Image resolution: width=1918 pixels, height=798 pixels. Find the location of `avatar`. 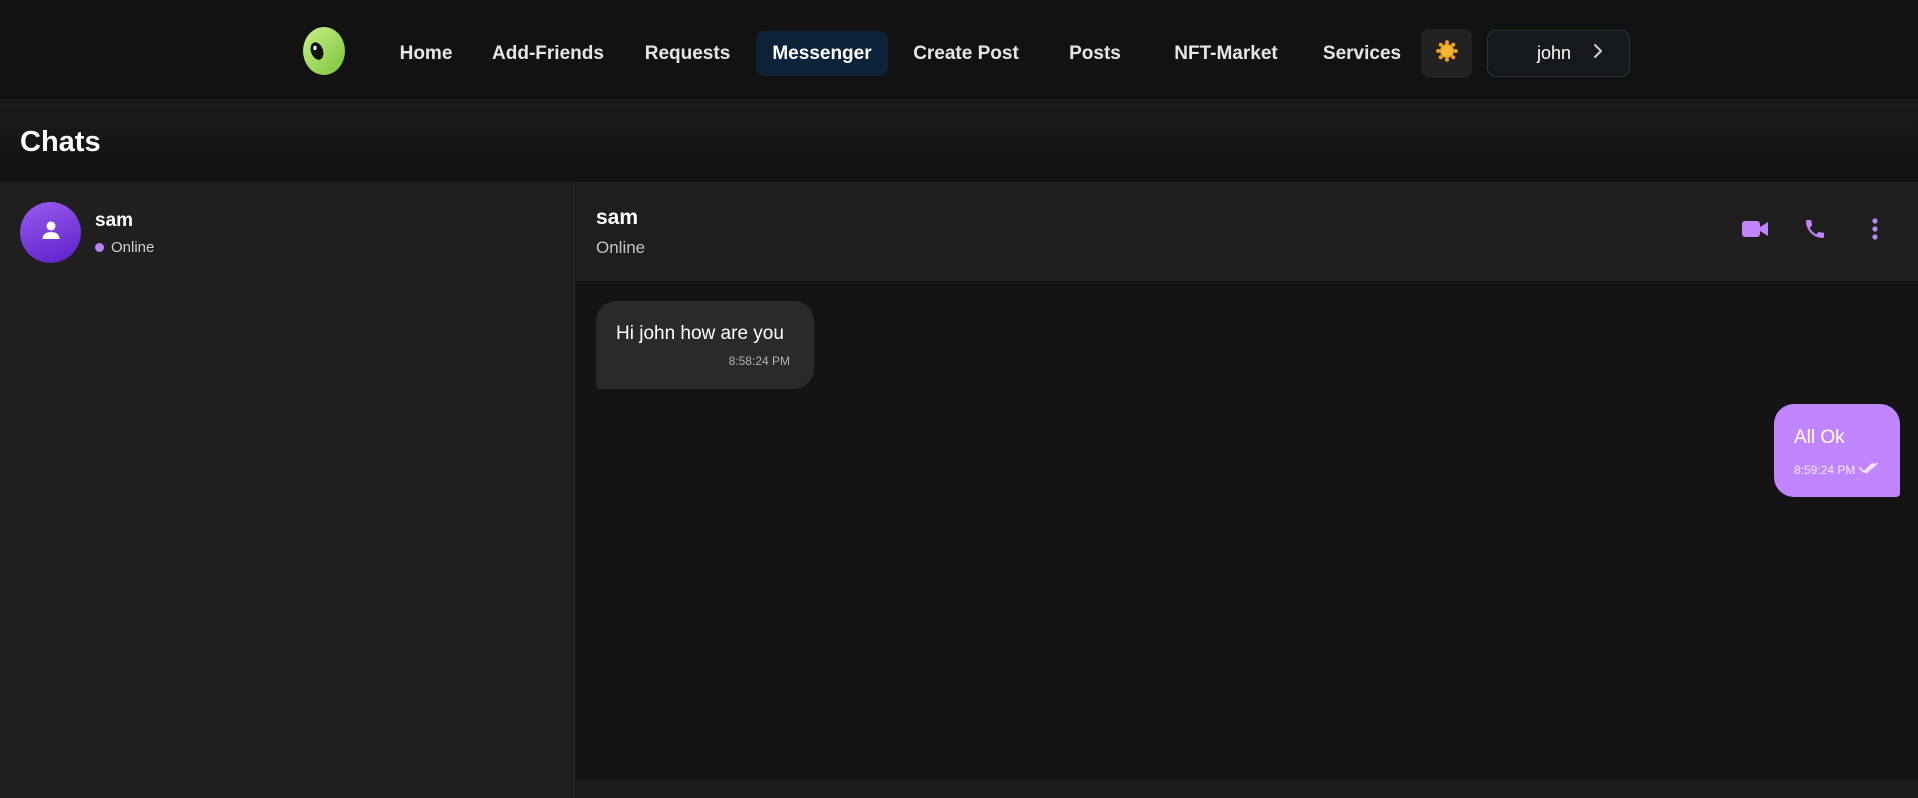

avatar is located at coordinates (50, 232).